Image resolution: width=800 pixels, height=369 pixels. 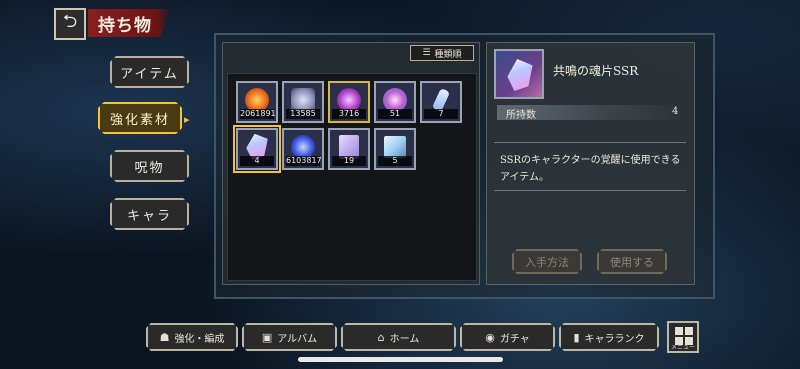 I want to click on nav-label: 強化・編成, so click(x=199, y=339).